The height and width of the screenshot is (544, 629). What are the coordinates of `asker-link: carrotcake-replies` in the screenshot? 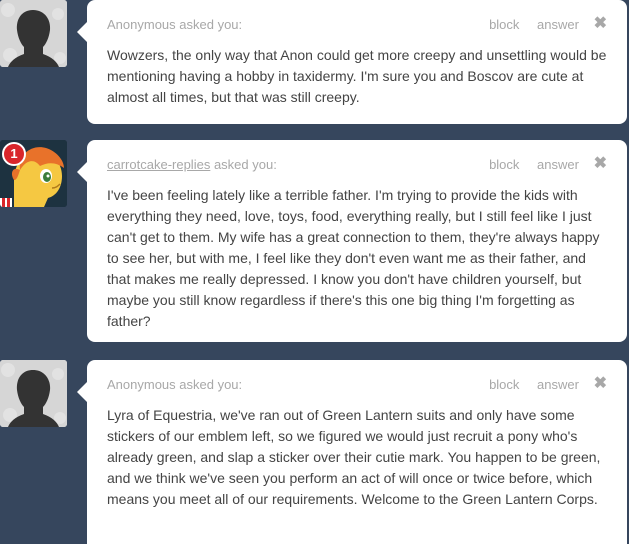 It's located at (158, 164).